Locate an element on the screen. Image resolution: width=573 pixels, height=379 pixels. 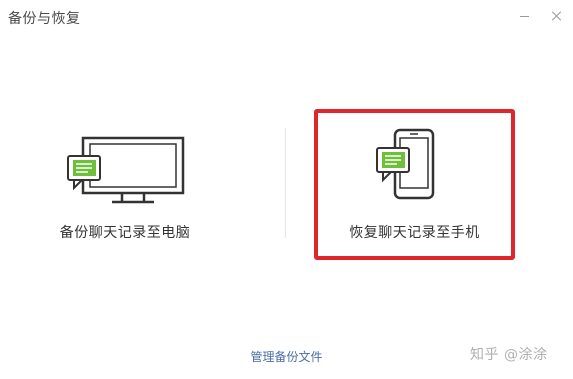
close-button is located at coordinates (557, 16).